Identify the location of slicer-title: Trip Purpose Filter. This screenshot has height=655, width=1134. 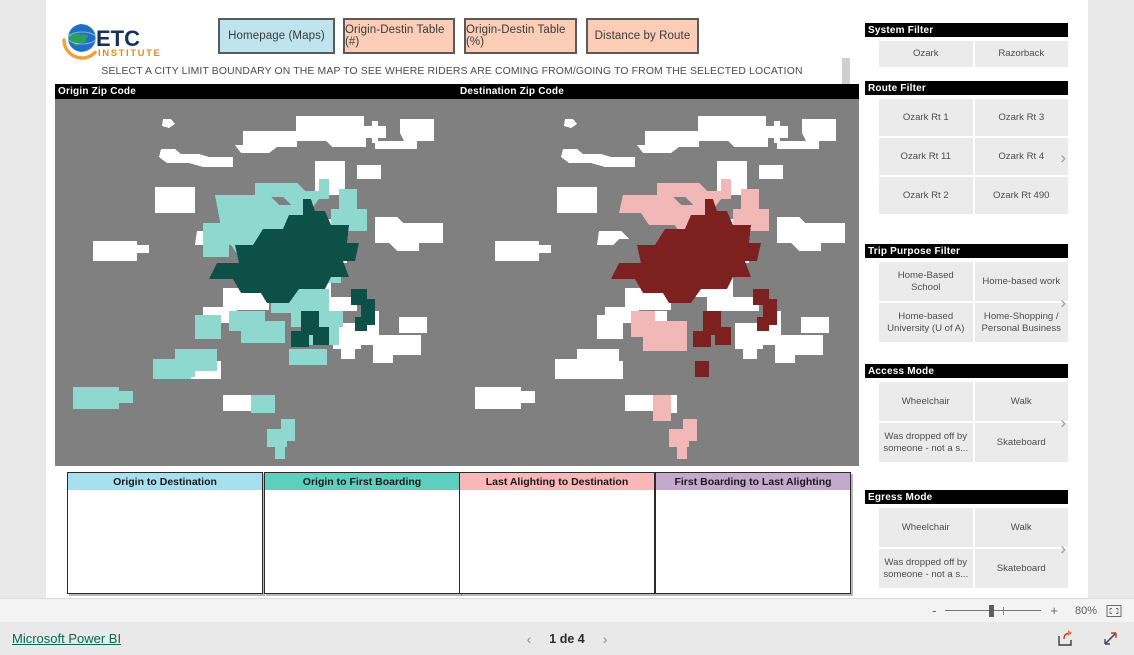
(966, 251).